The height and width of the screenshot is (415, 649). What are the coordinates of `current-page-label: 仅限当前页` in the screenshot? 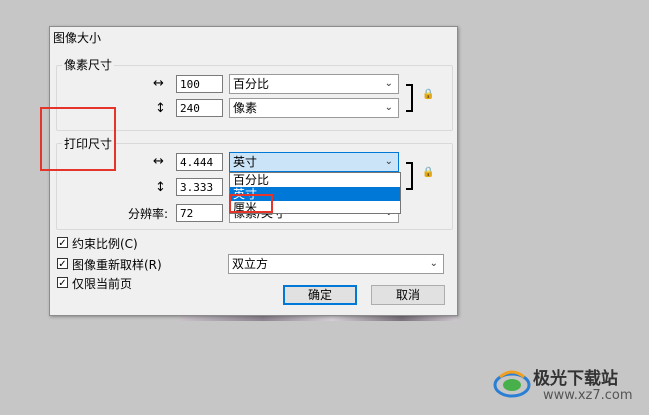 It's located at (102, 284).